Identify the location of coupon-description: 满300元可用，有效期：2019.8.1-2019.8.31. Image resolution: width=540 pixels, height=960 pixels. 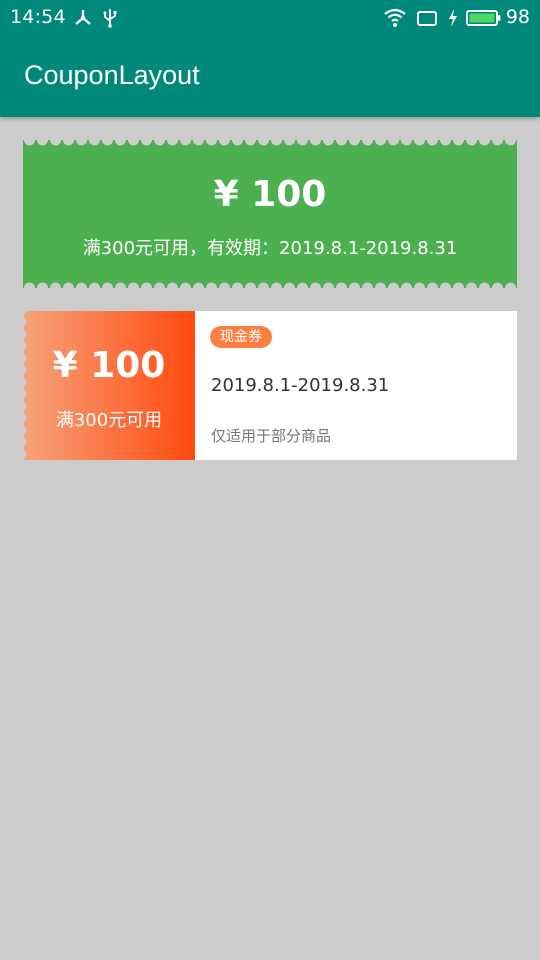
(270, 248).